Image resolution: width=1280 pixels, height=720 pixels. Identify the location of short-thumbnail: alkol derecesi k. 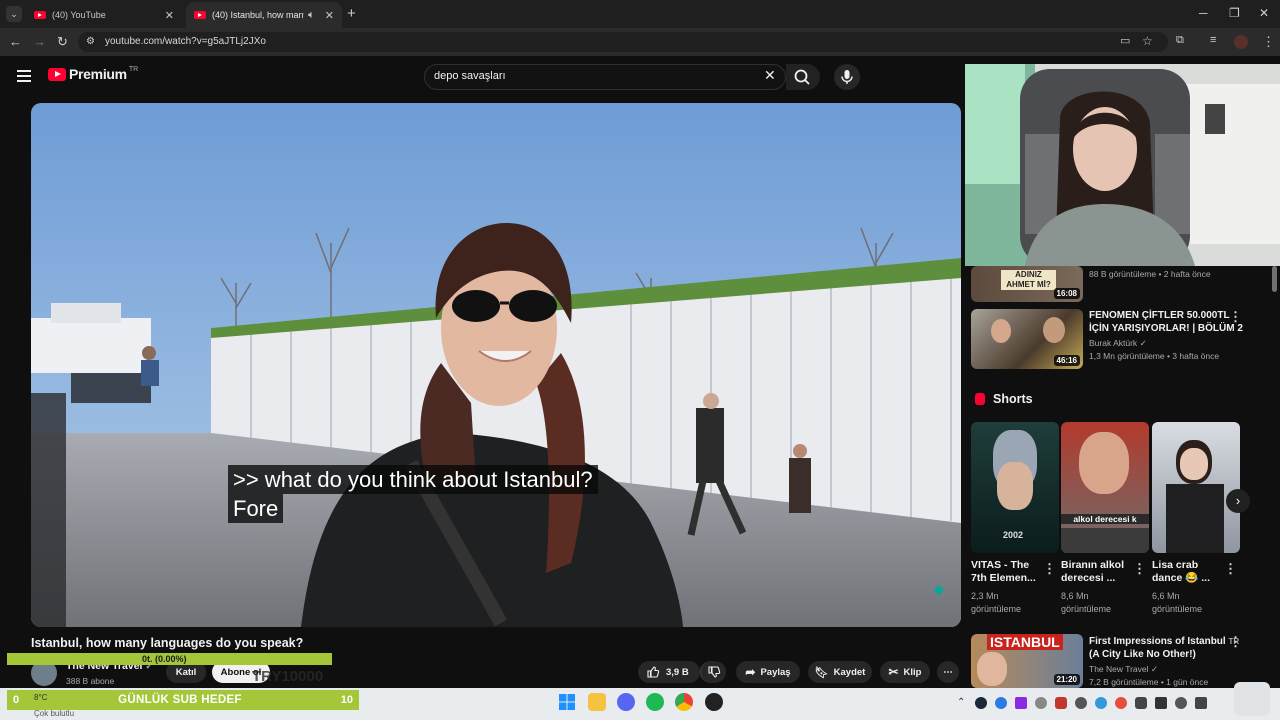
(1105, 487).